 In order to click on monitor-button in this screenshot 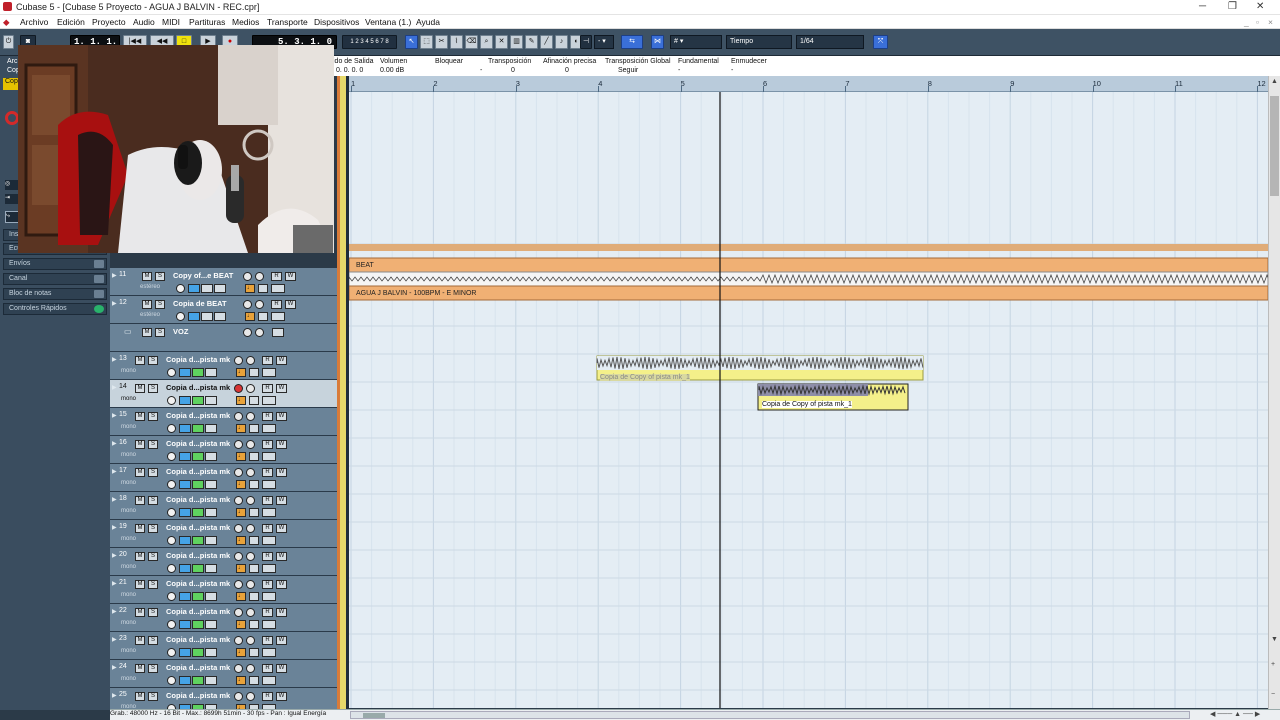, I will do `click(250, 444)`.